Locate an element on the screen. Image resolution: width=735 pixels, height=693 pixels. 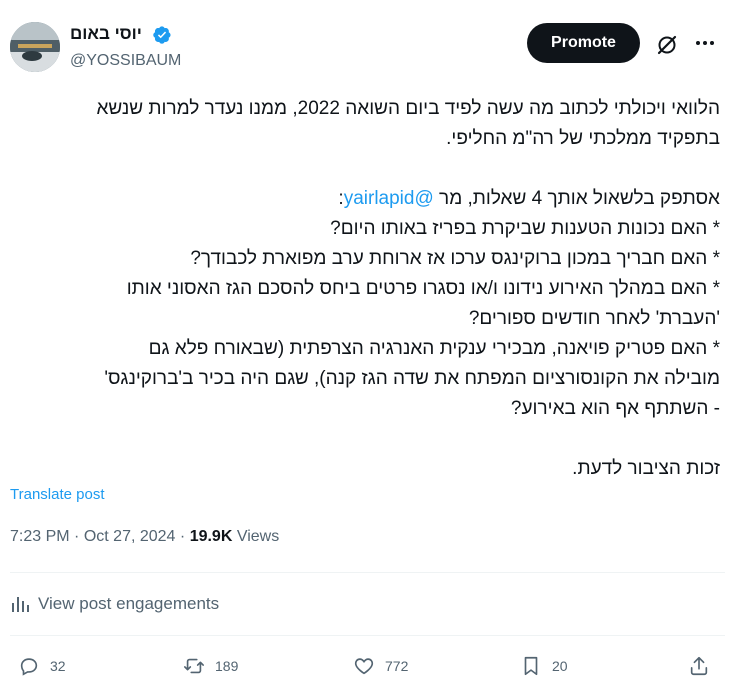
like-button: 772 is located at coordinates (380, 666).